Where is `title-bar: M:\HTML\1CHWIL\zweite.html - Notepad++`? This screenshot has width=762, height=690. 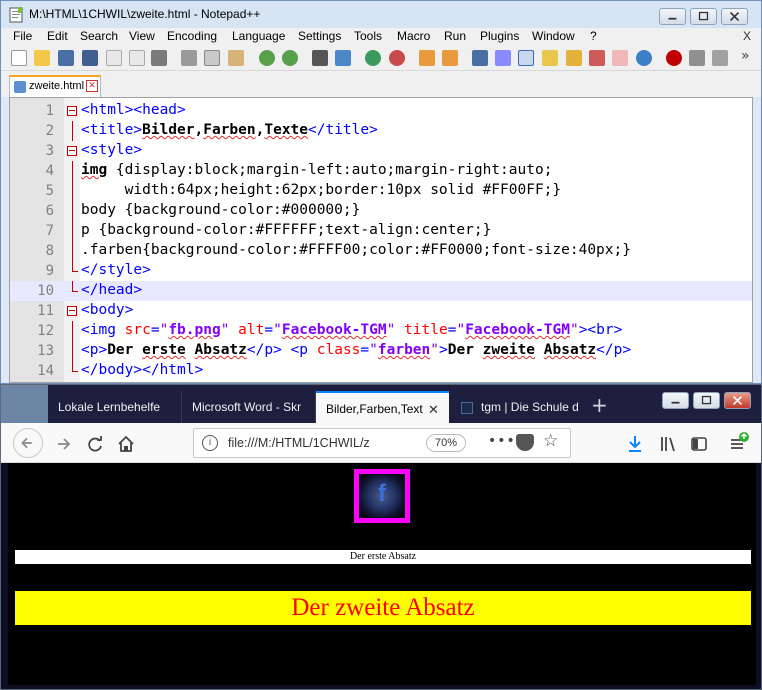
title-bar: M:\HTML\1CHWIL\zweite.html - Notepad++ is located at coordinates (381, 15).